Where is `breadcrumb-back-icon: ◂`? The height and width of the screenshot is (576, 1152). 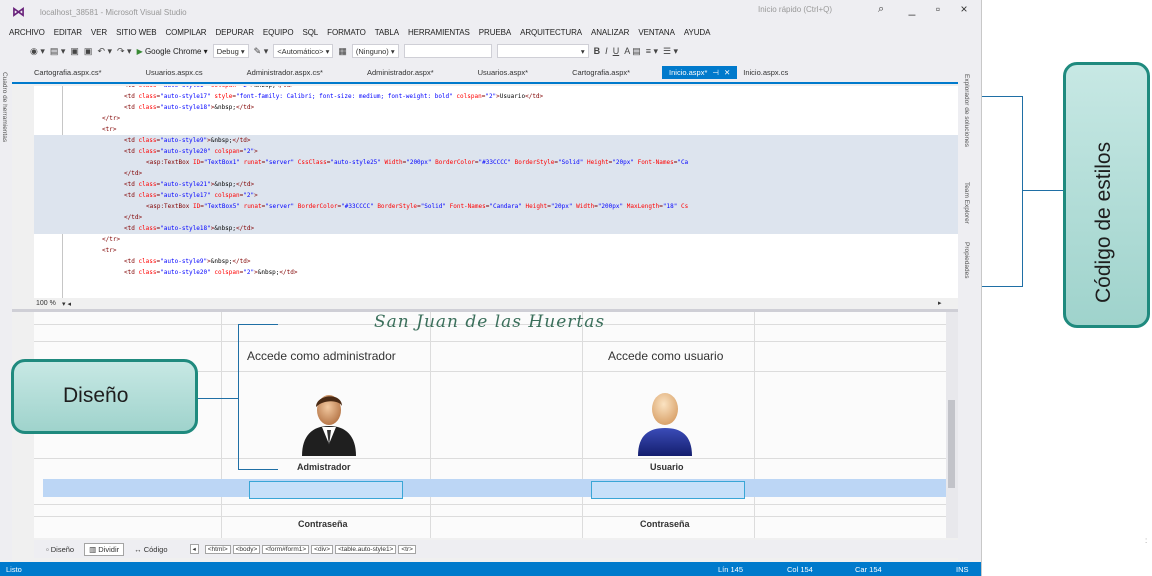 breadcrumb-back-icon: ◂ is located at coordinates (194, 549).